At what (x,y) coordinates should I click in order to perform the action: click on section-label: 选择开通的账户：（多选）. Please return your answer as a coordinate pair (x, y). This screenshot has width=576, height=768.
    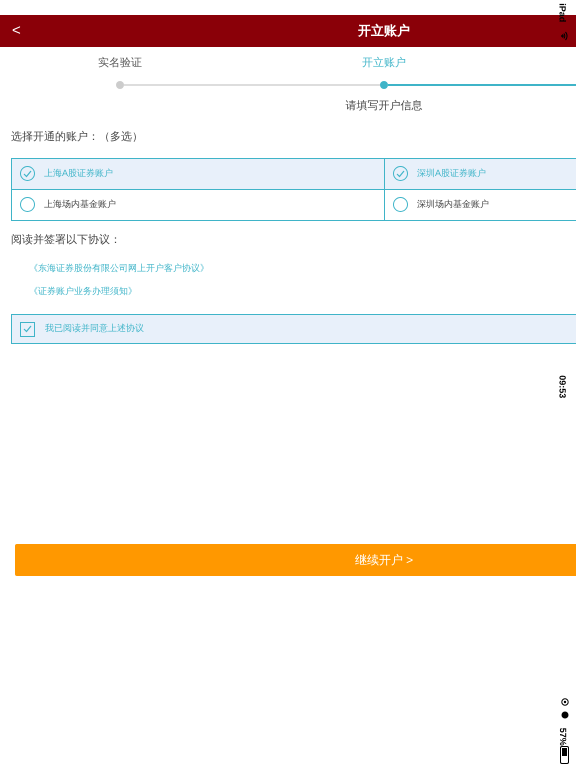
    Looking at the image, I should click on (77, 137).